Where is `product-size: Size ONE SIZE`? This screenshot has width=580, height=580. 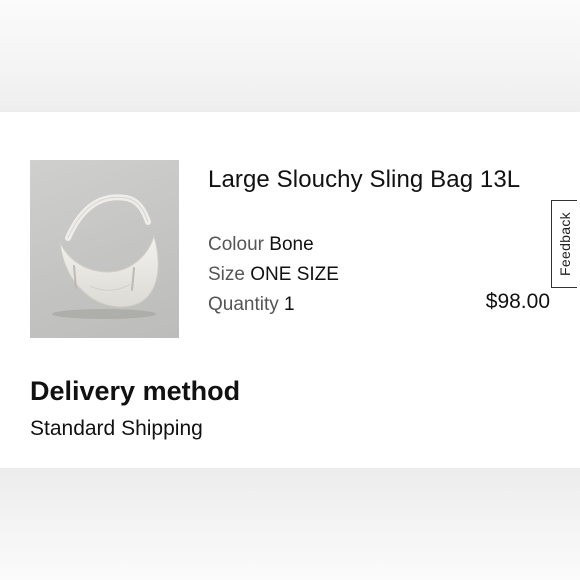 product-size: Size ONE SIZE is located at coordinates (273, 275).